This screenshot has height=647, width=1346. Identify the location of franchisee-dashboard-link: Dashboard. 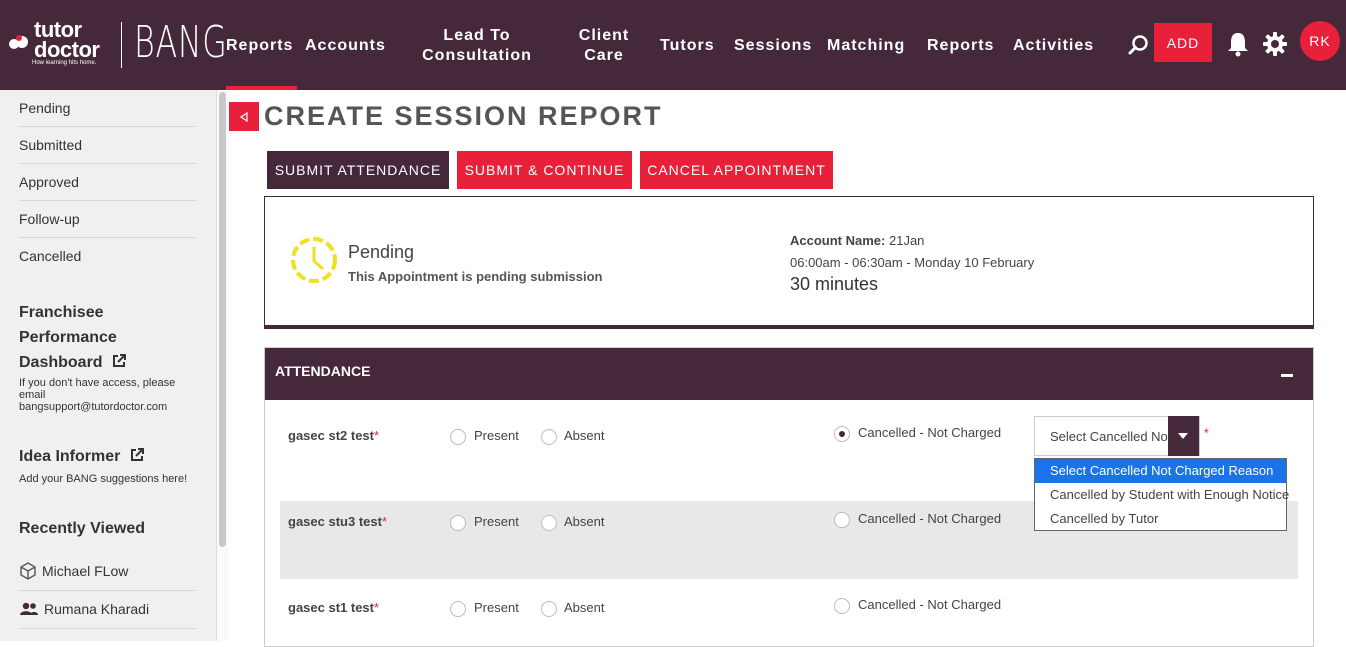
(73, 362).